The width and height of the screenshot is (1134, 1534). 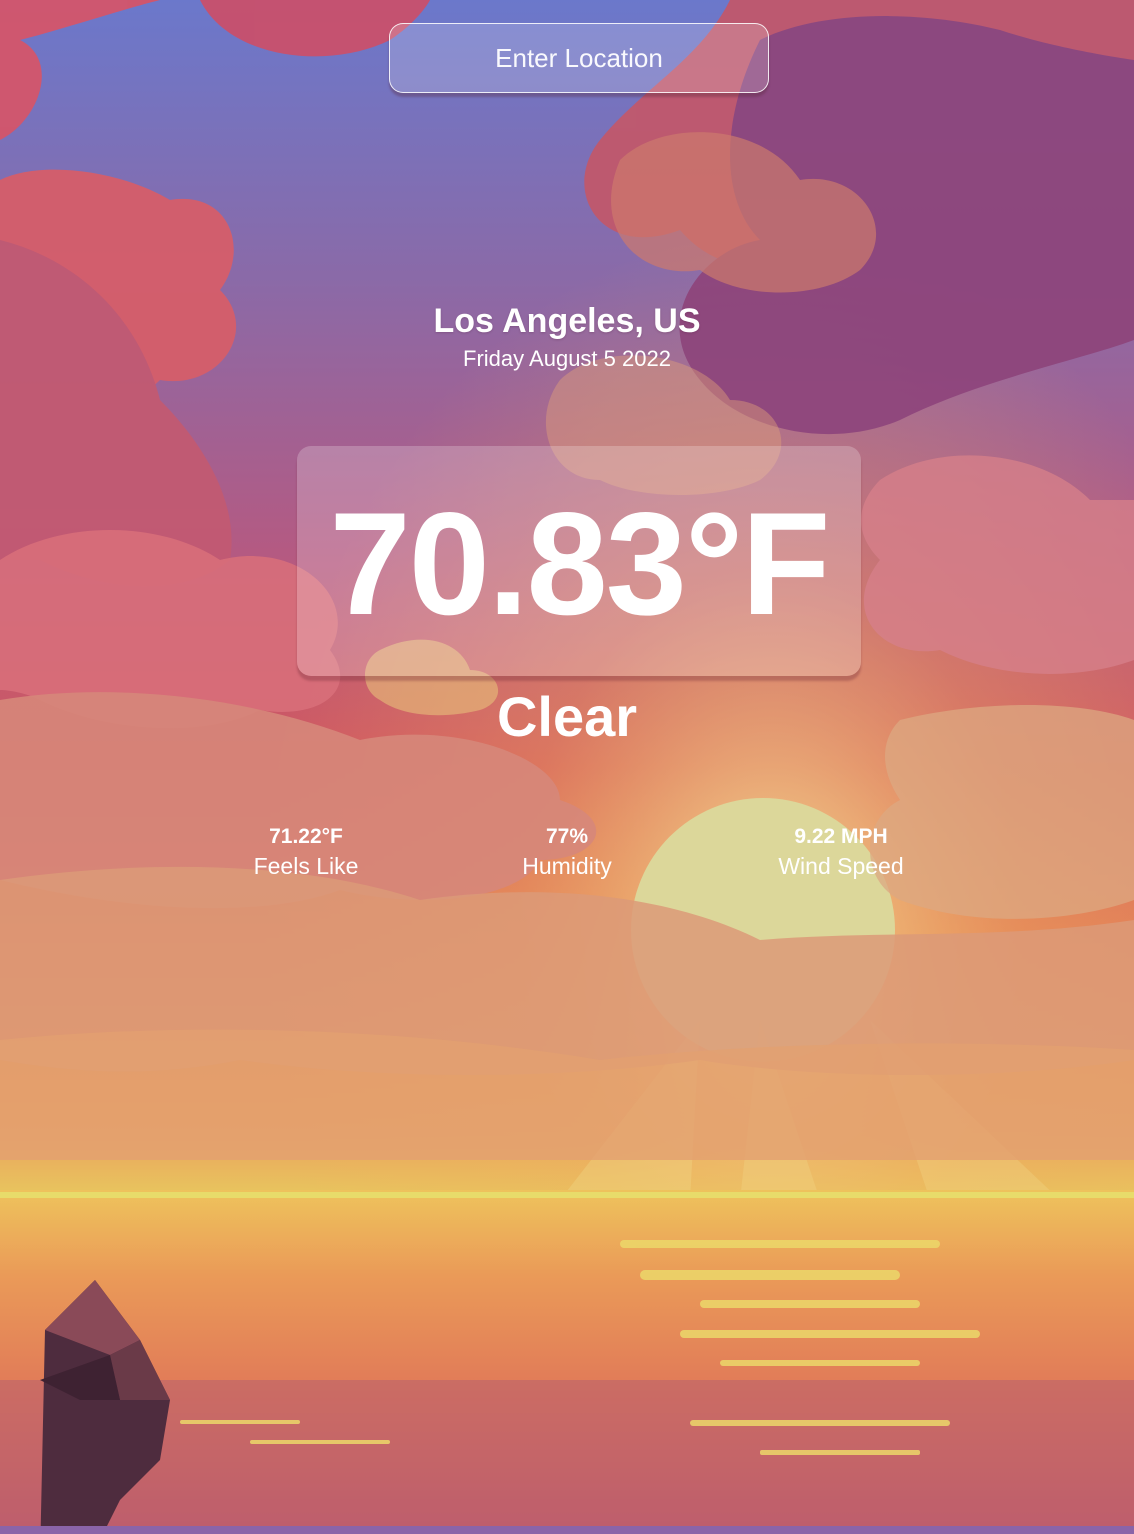 I want to click on temperature-card: 70.83°F, so click(x=579, y=561).